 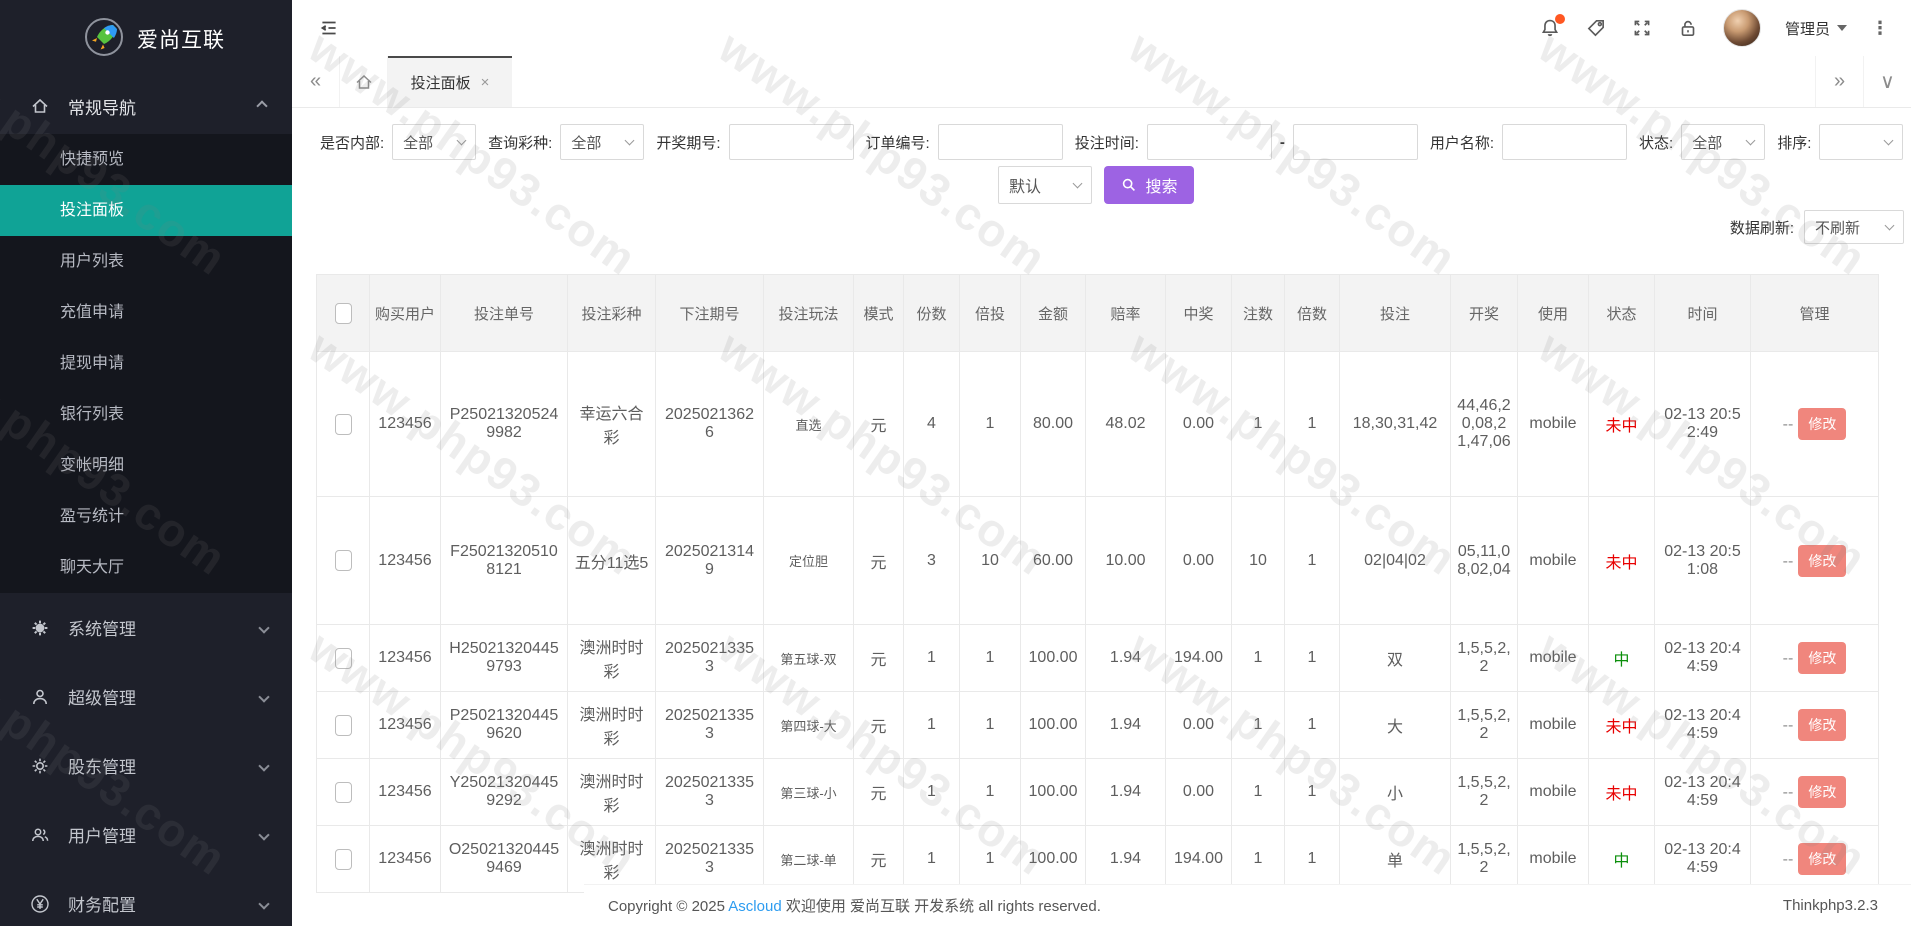 What do you see at coordinates (146, 312) in the screenshot?
I see `sidebar-item-3: 充值申请` at bounding box center [146, 312].